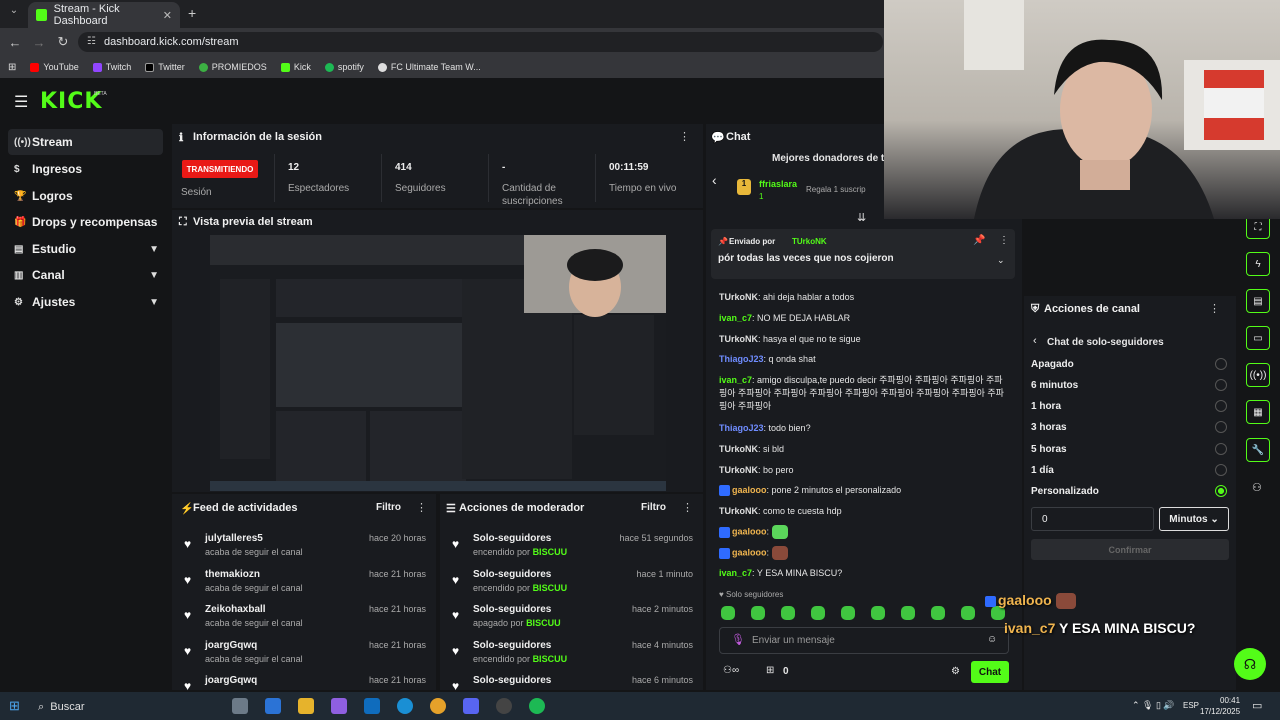 The width and height of the screenshot is (1280, 720). I want to click on emoji-icon: ☺, so click(992, 639).